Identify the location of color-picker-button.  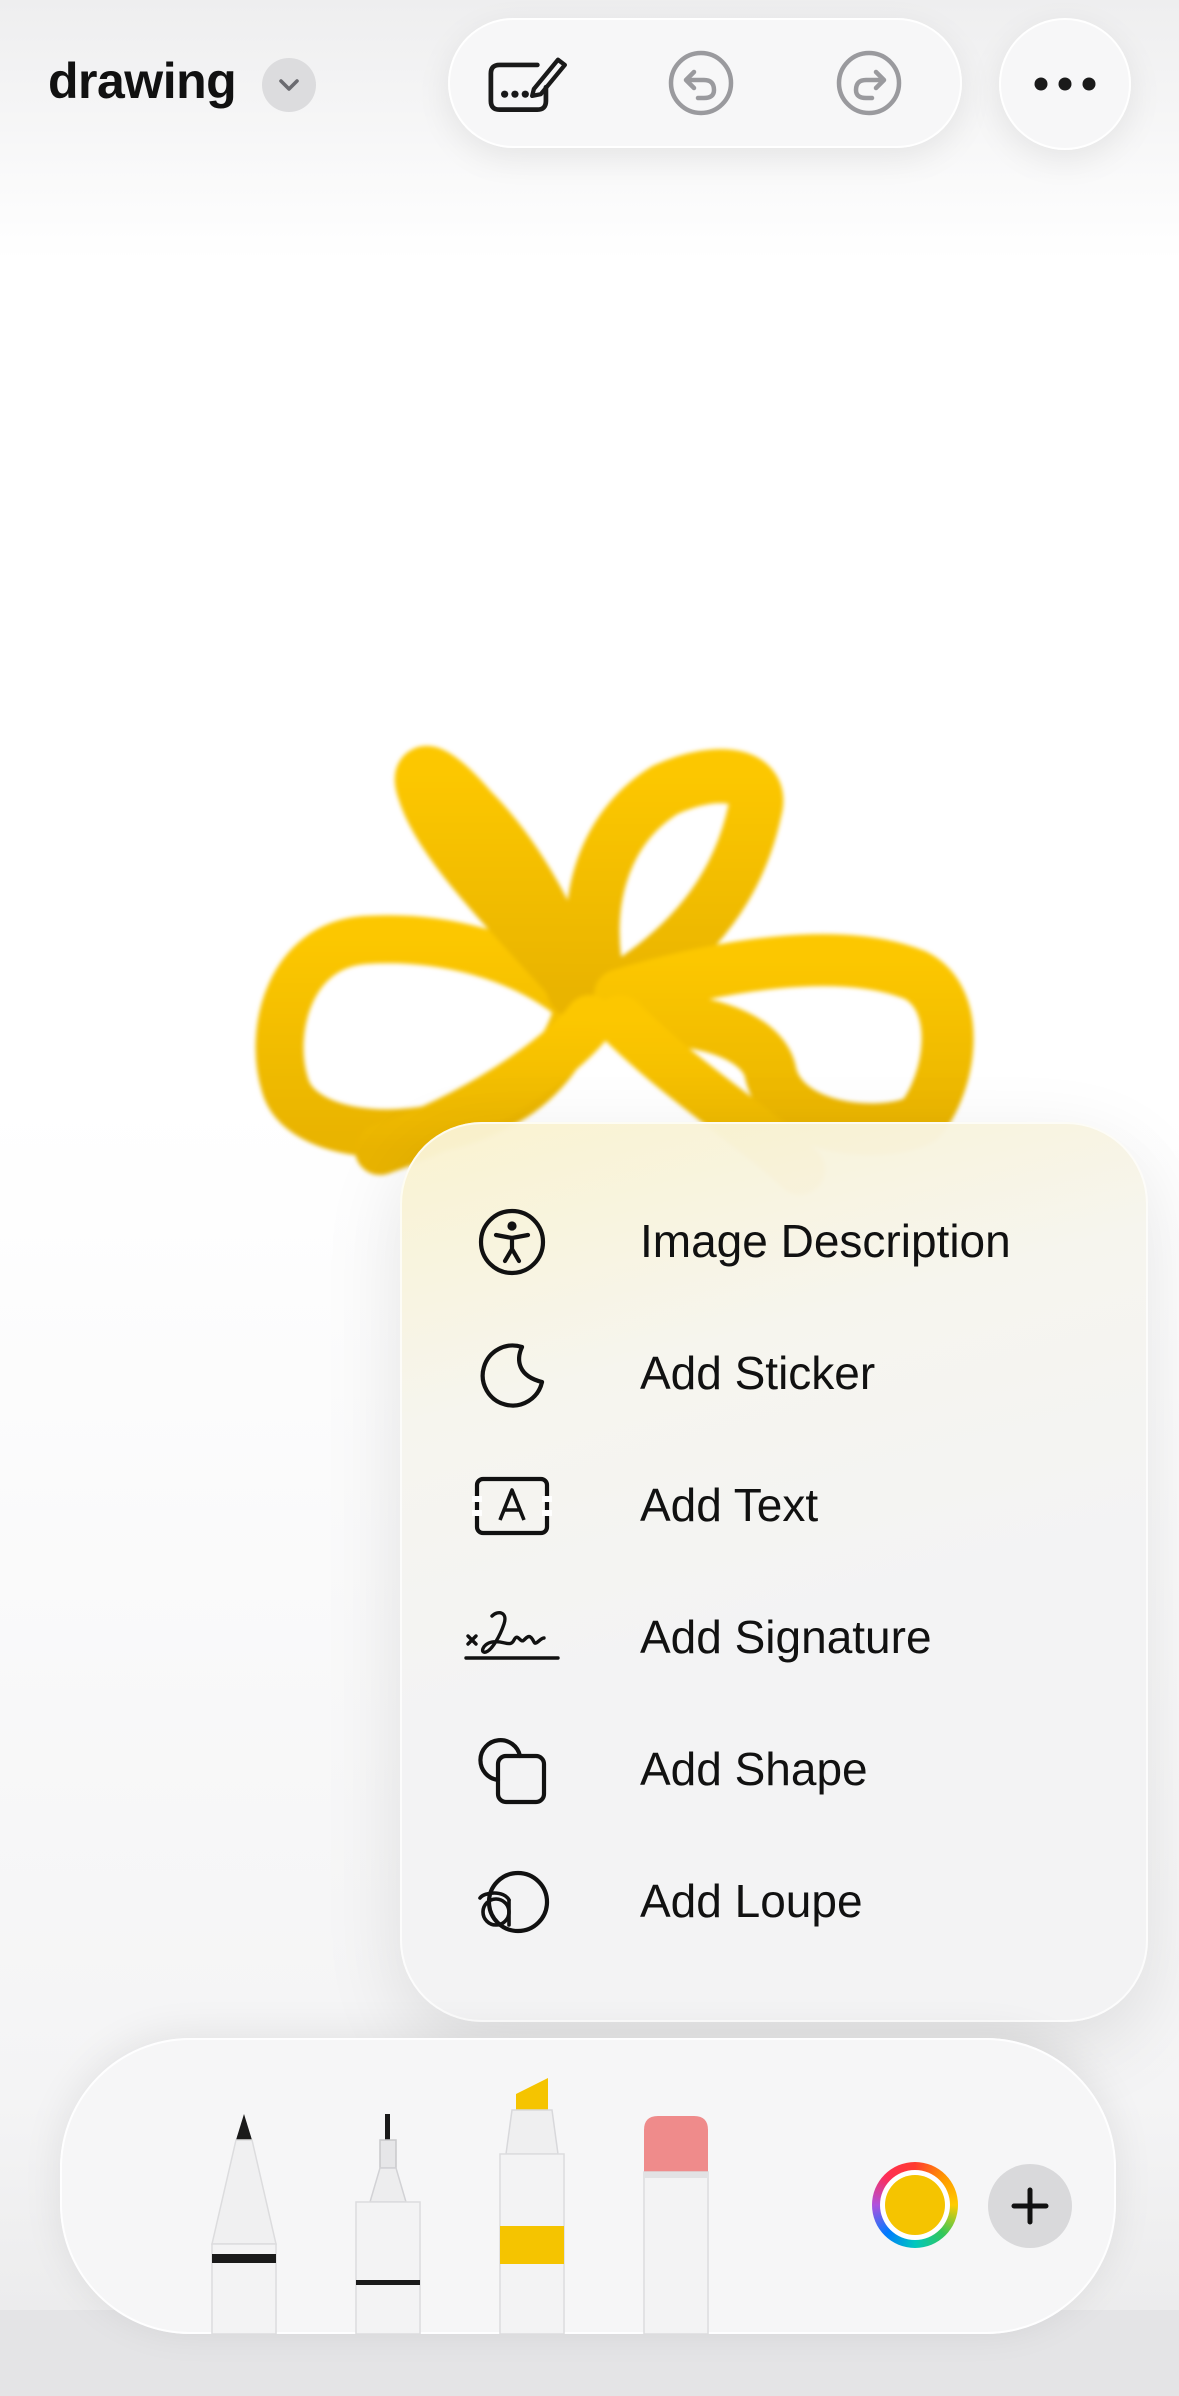
(915, 2205).